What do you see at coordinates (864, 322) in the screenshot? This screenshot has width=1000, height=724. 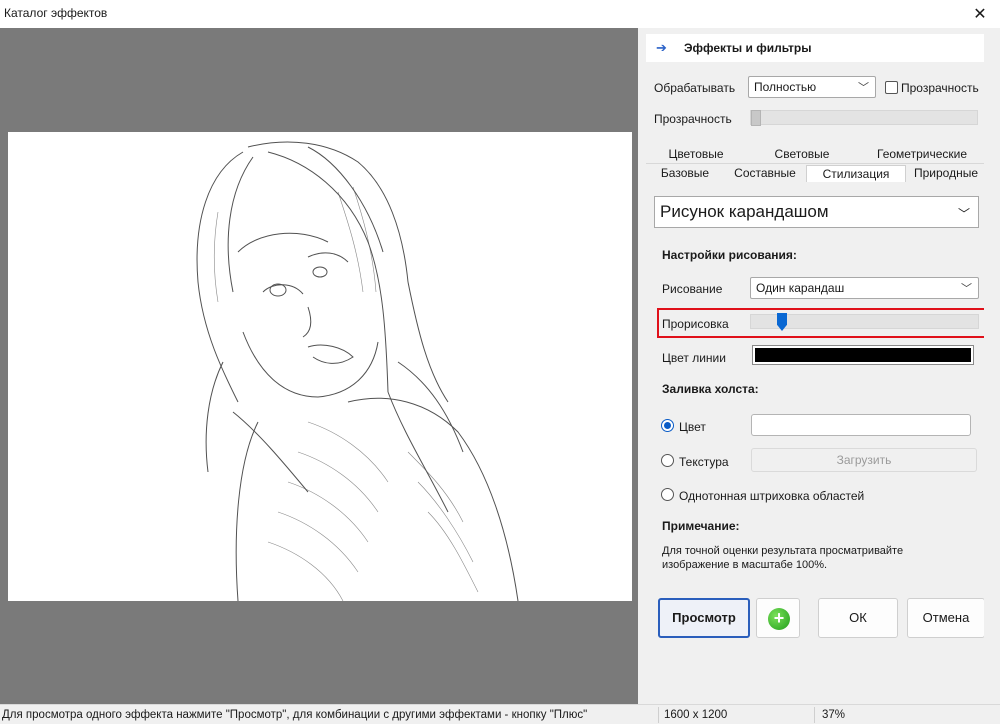 I see `detail-slider` at bounding box center [864, 322].